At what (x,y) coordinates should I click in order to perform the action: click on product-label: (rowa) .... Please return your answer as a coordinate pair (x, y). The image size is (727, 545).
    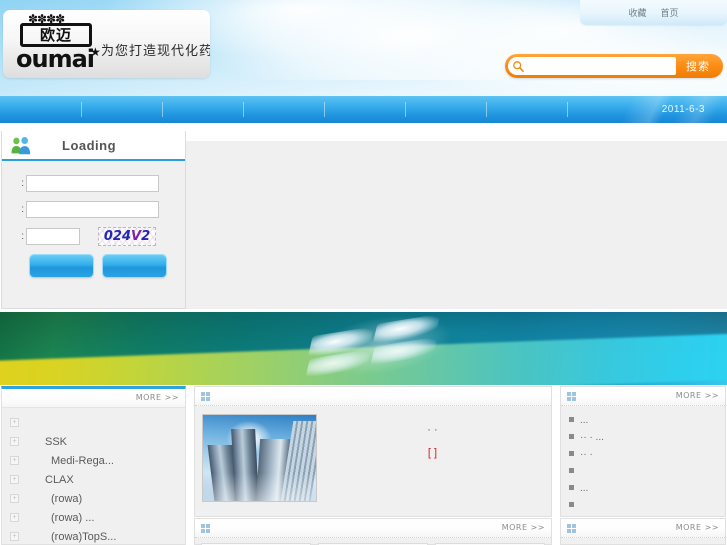
    Looking at the image, I should click on (73, 517).